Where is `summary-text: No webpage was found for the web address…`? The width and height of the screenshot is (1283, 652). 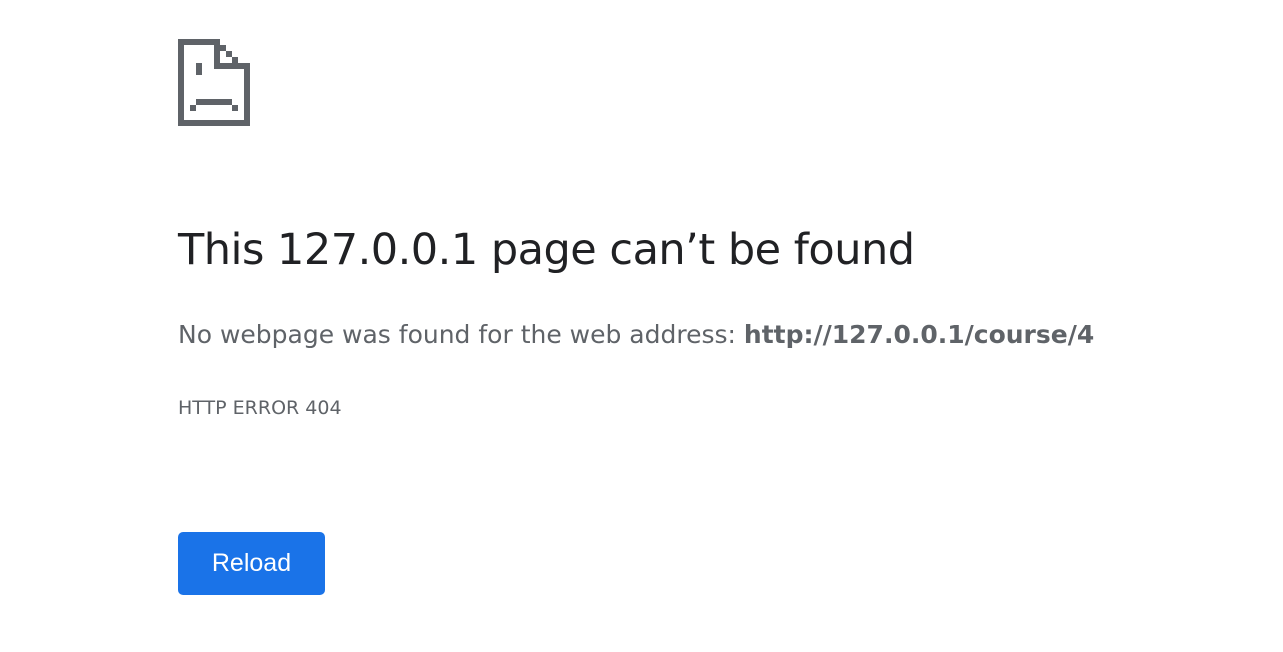
summary-text: No webpage was found for the web address… is located at coordinates (461, 334).